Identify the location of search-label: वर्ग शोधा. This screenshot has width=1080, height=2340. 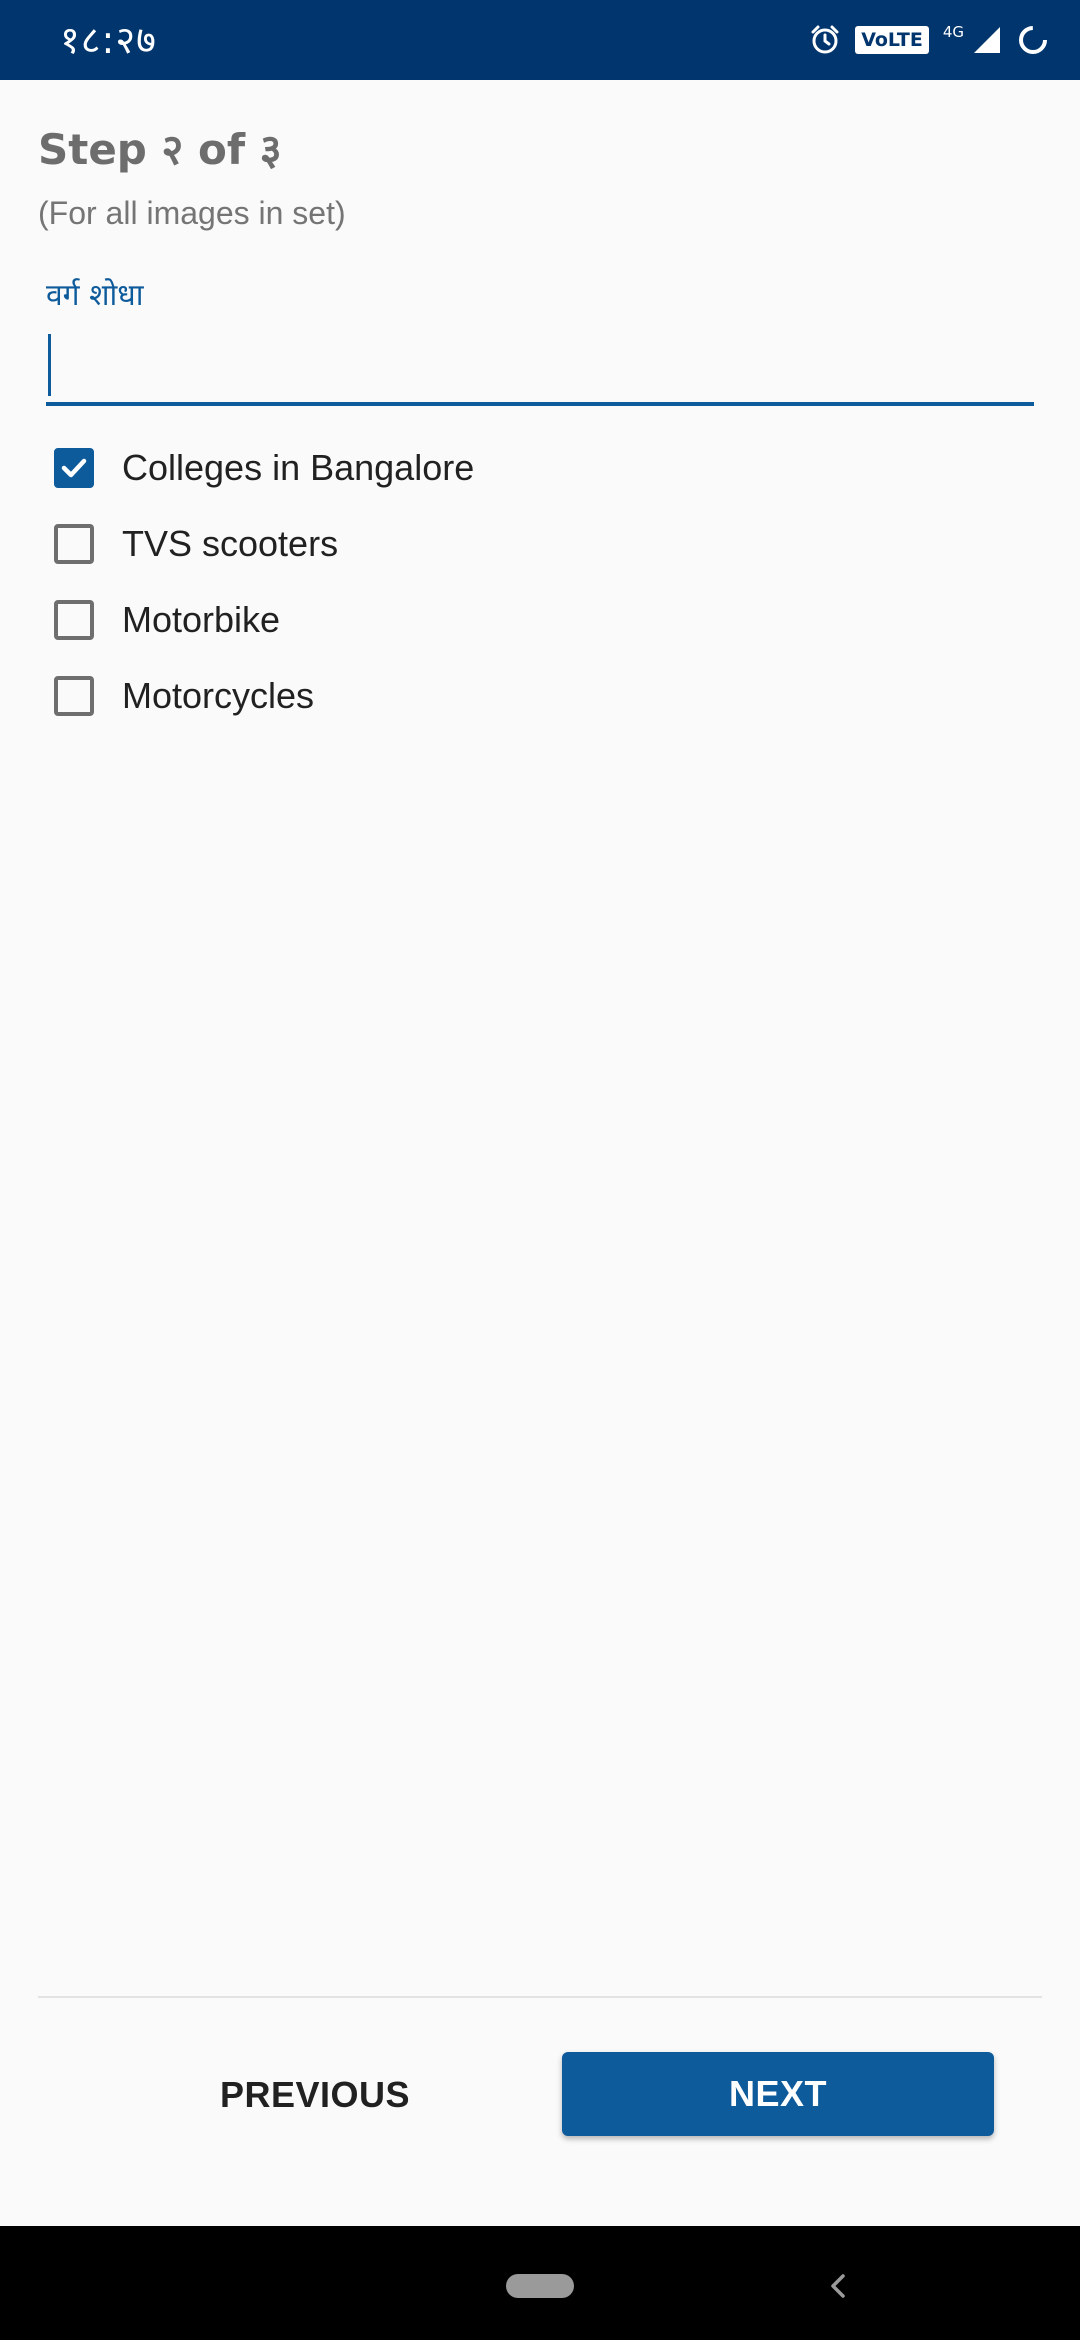
(95, 295).